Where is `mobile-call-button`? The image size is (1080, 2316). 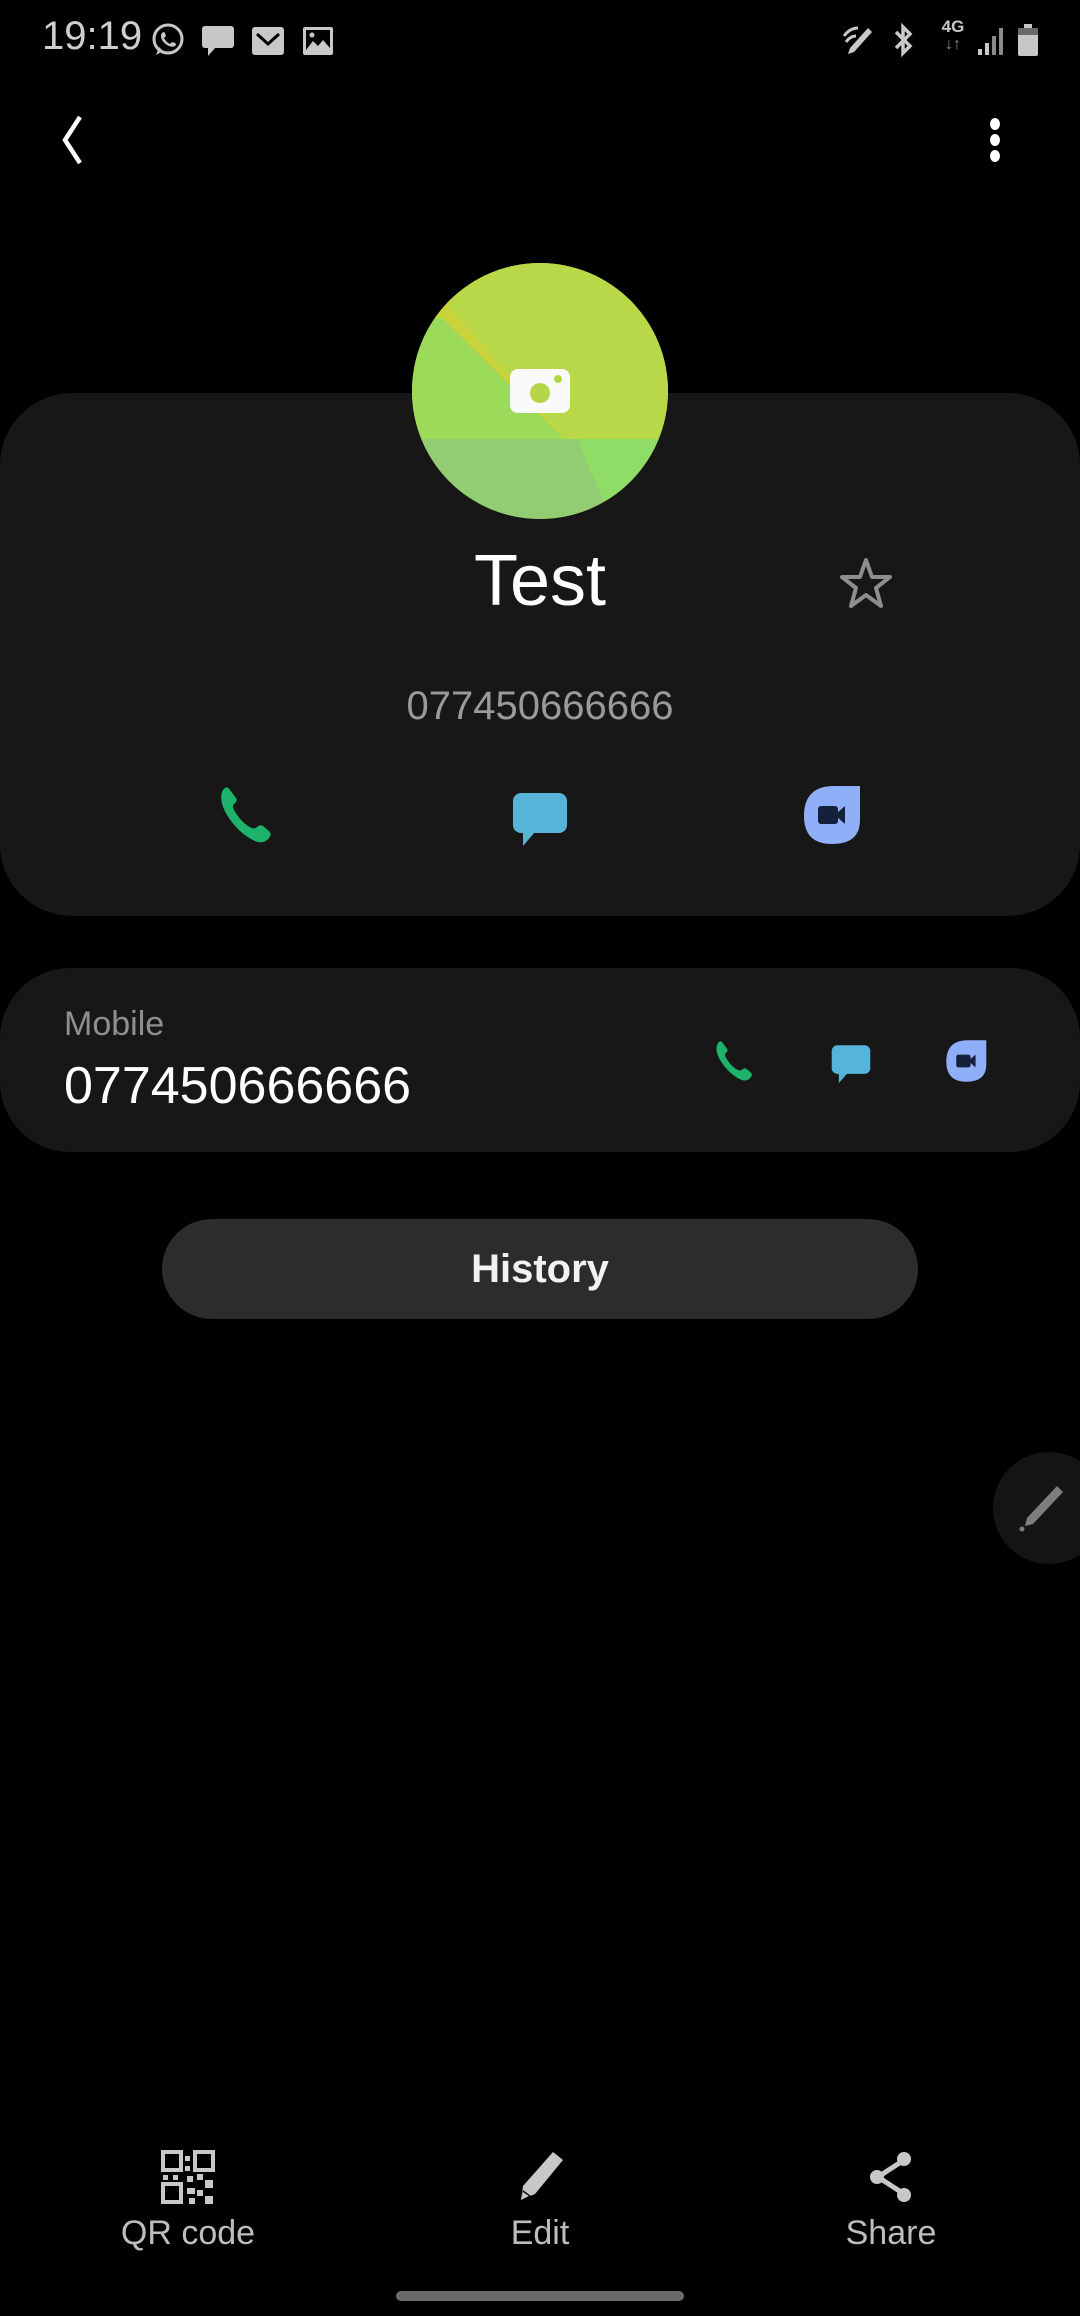
mobile-call-button is located at coordinates (735, 1061).